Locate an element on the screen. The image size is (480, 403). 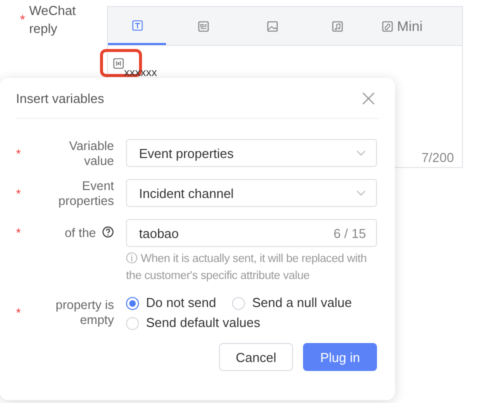
field-label: Variable value is located at coordinates (91, 154).